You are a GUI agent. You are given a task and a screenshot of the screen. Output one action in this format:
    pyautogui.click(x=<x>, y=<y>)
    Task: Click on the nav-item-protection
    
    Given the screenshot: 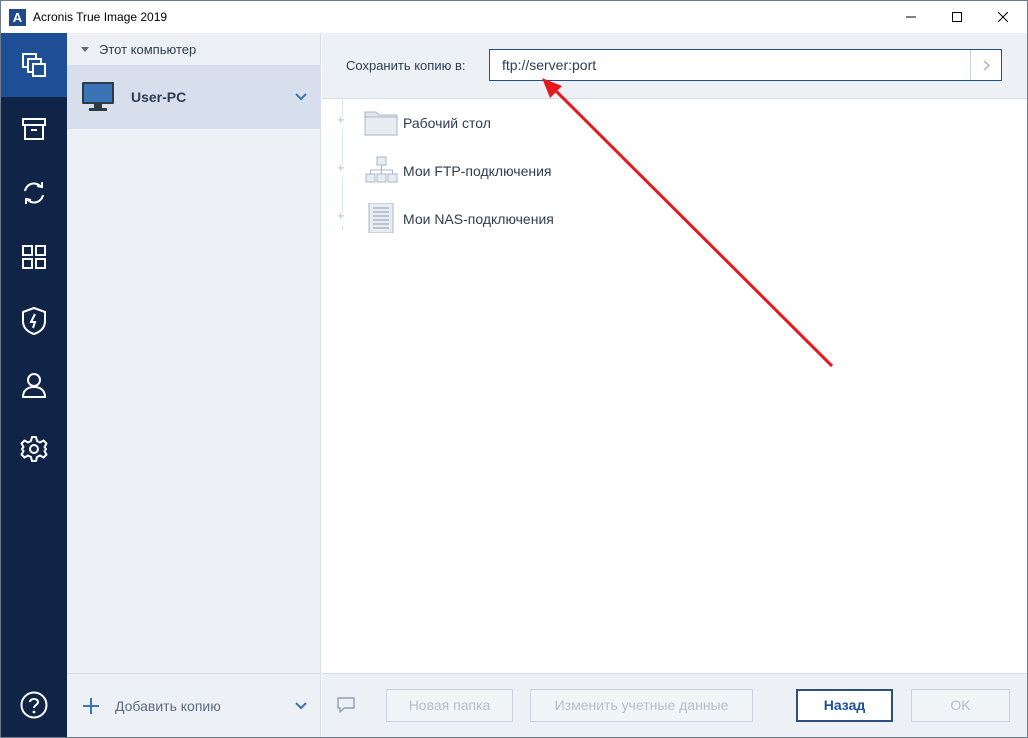 What is the action you would take?
    pyautogui.click(x=34, y=321)
    